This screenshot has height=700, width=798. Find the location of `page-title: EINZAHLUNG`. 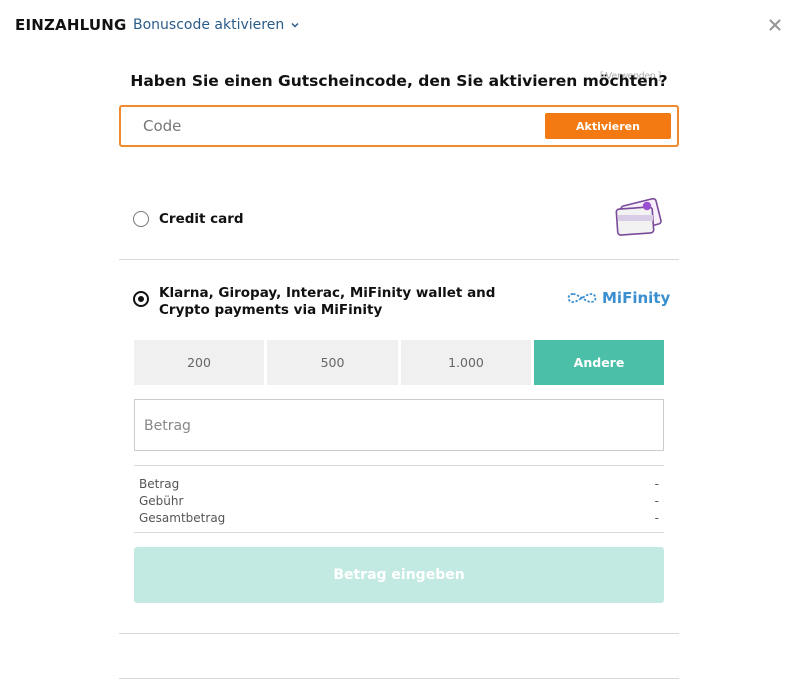

page-title: EINZAHLUNG is located at coordinates (71, 25).